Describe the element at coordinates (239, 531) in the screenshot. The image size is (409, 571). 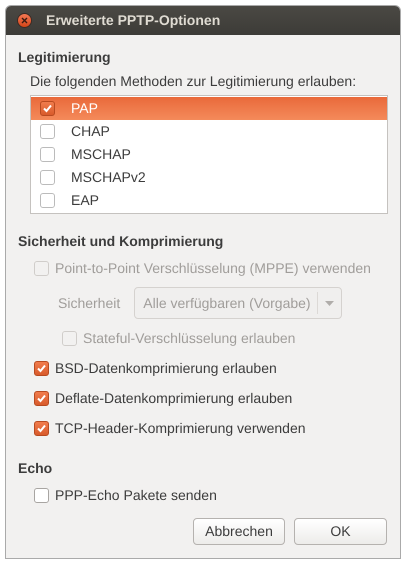
I see `dialog-button: Abbrechen` at that location.